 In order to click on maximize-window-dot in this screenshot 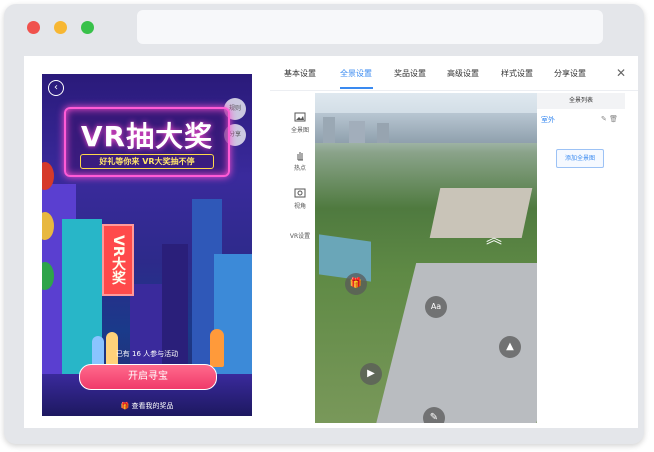, I will do `click(87, 27)`.